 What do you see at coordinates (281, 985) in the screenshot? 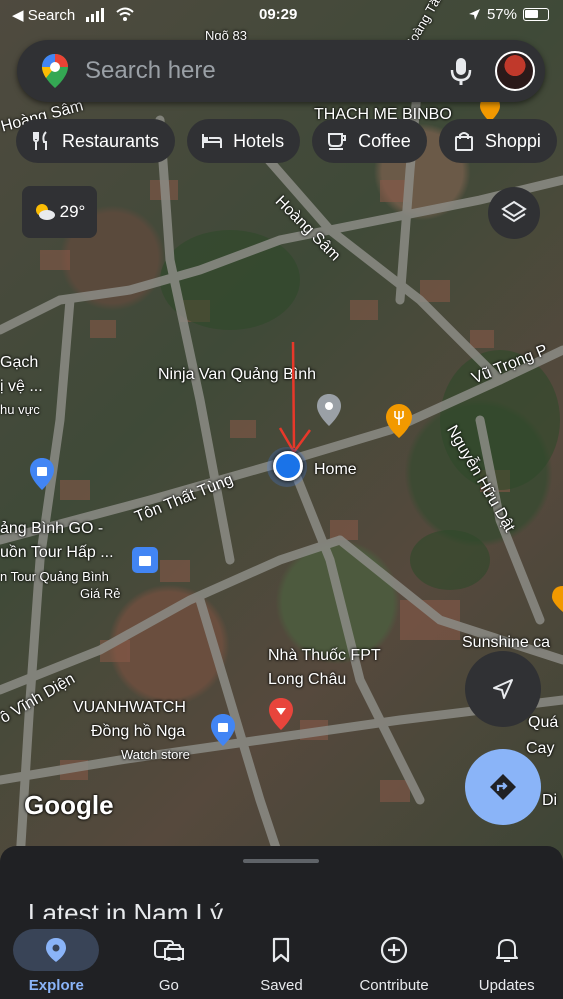
I see `nav-label: Saved` at bounding box center [281, 985].